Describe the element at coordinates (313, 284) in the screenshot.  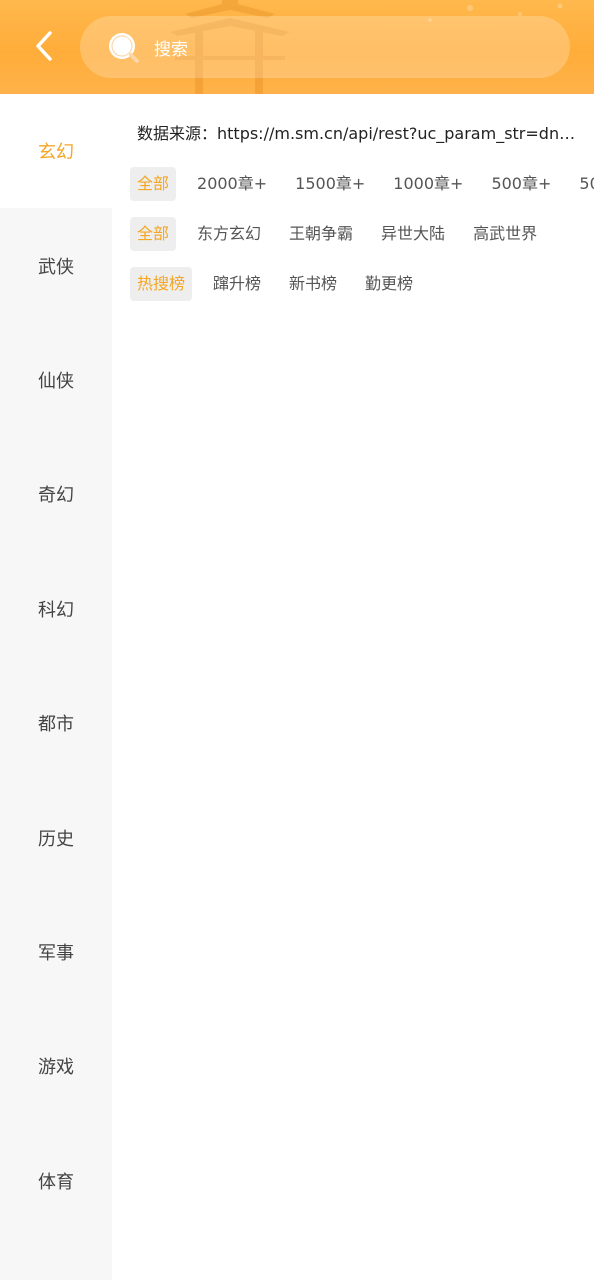
I see `filter-rank-new: 新书榜` at that location.